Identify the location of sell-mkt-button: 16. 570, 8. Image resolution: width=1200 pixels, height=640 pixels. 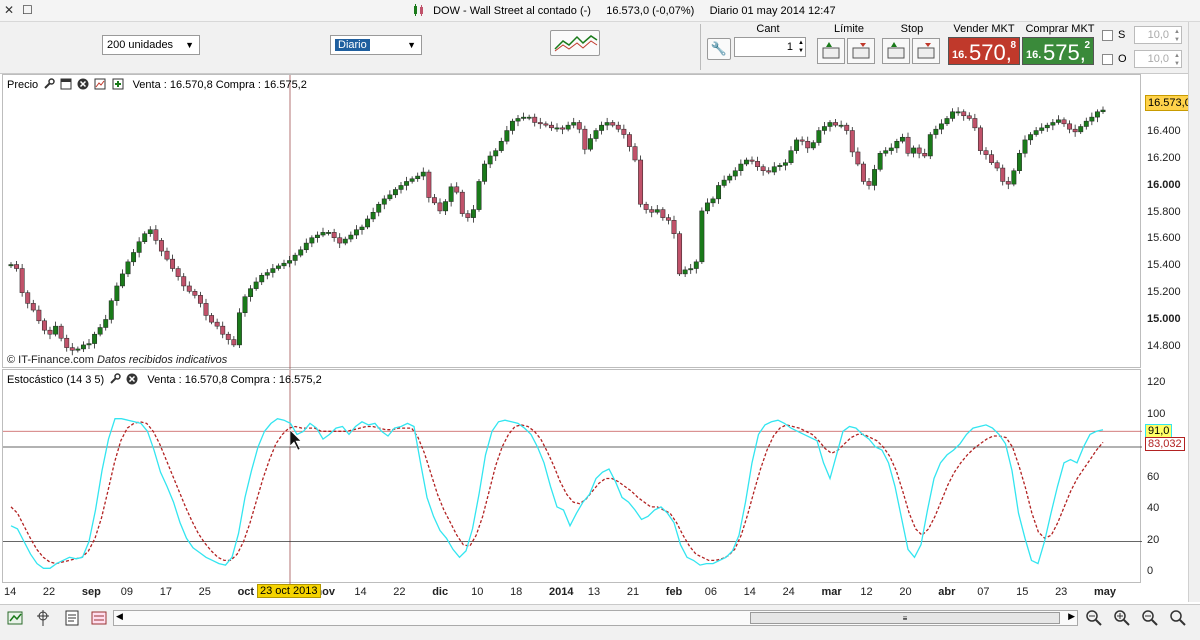
(984, 51).